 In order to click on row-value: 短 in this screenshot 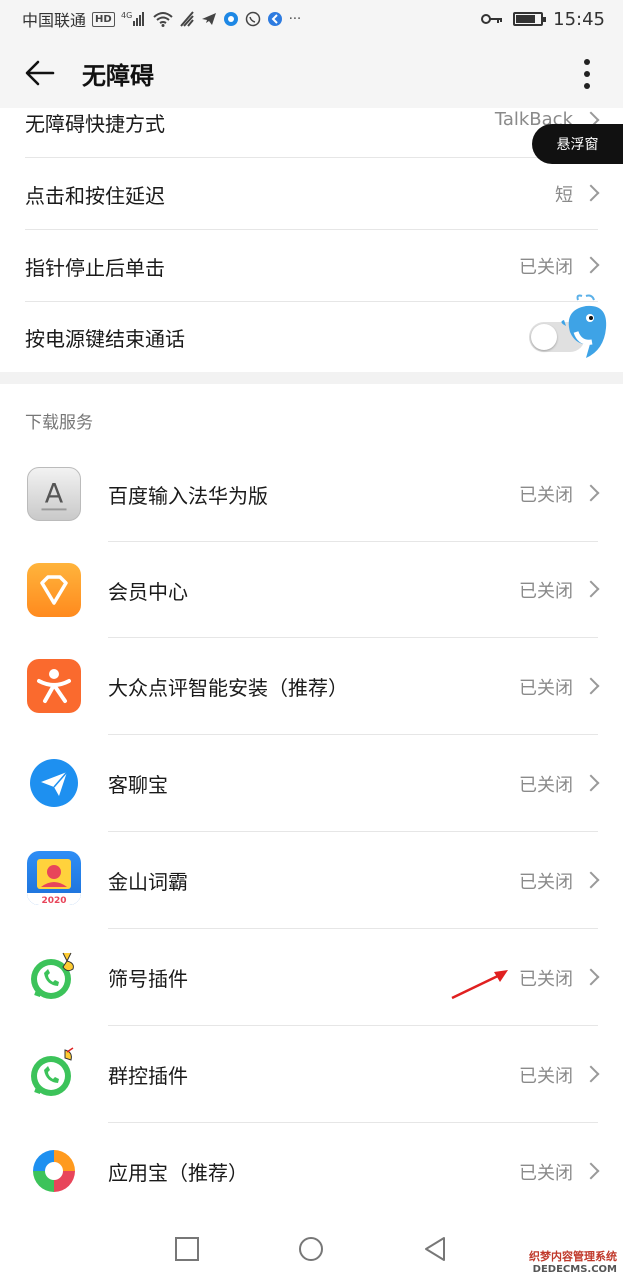, I will do `click(564, 195)`.